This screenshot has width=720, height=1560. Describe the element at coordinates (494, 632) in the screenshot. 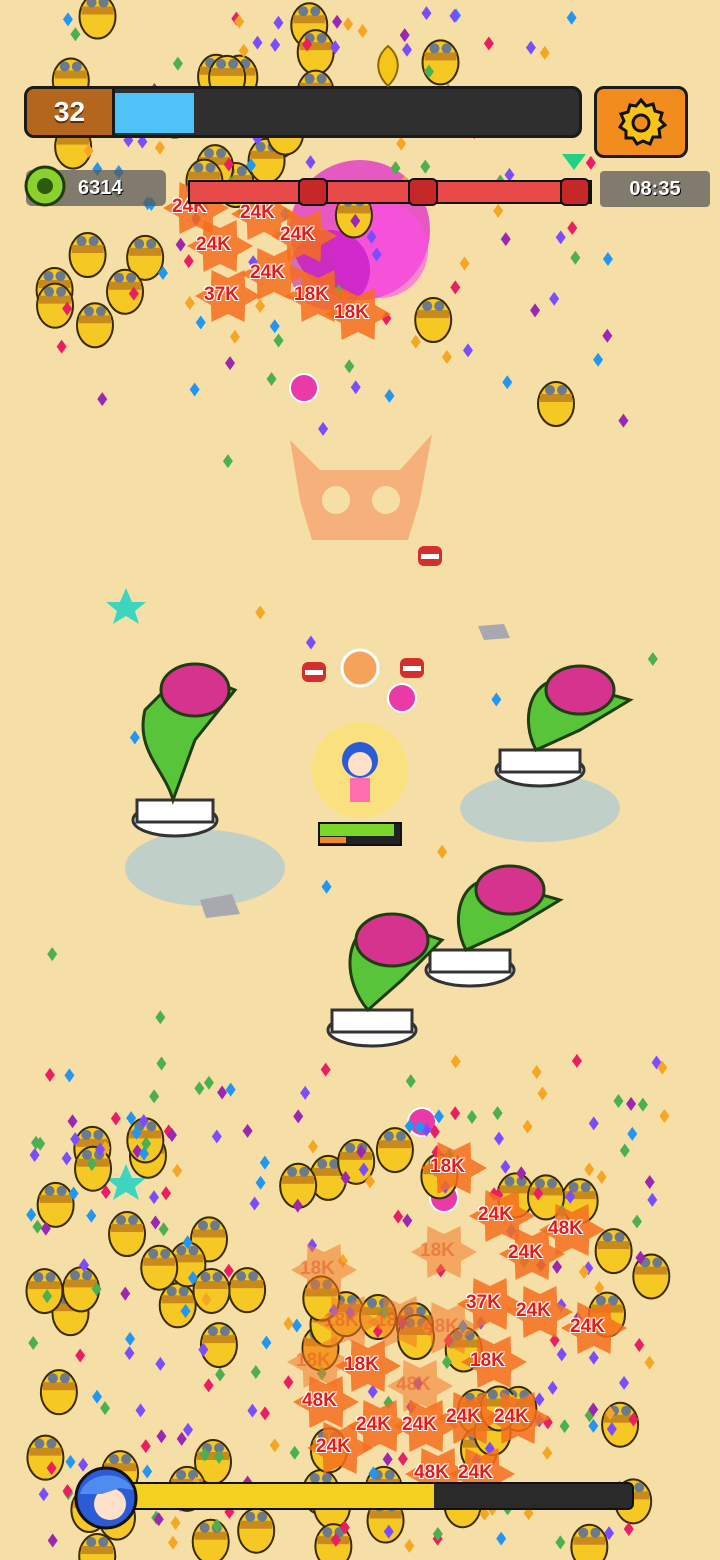

I see `rock-icon` at that location.